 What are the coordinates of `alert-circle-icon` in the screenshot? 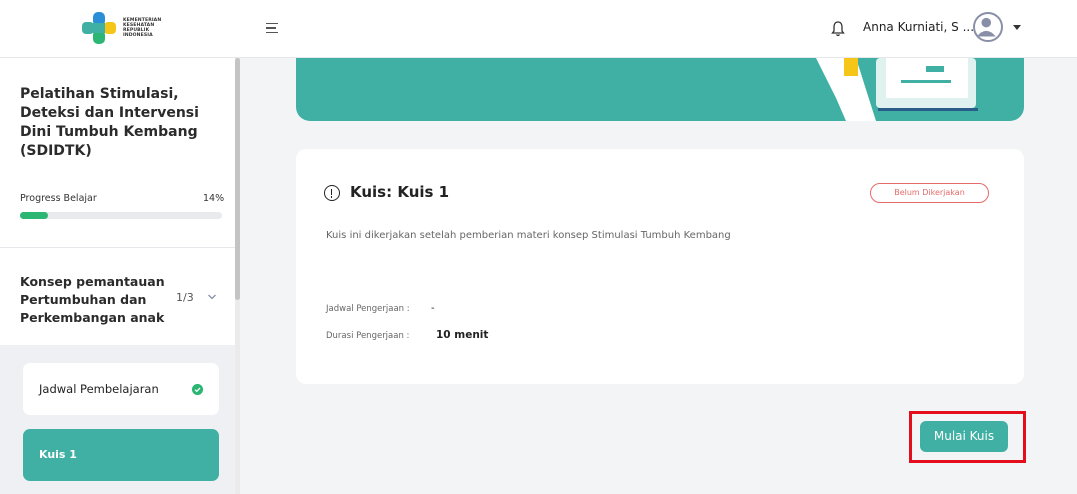 It's located at (332, 193).